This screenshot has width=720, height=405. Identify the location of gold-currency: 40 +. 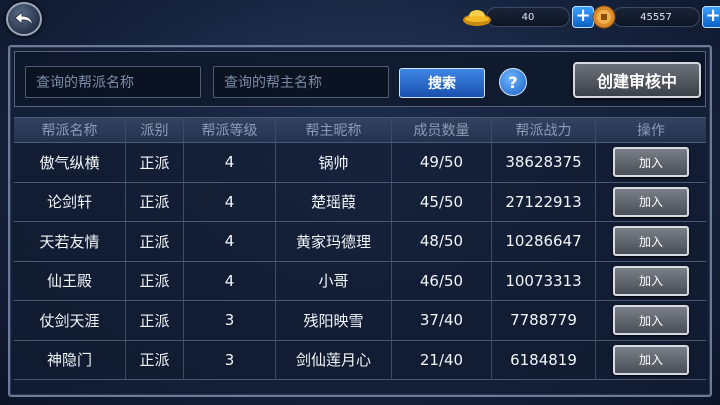
(528, 17).